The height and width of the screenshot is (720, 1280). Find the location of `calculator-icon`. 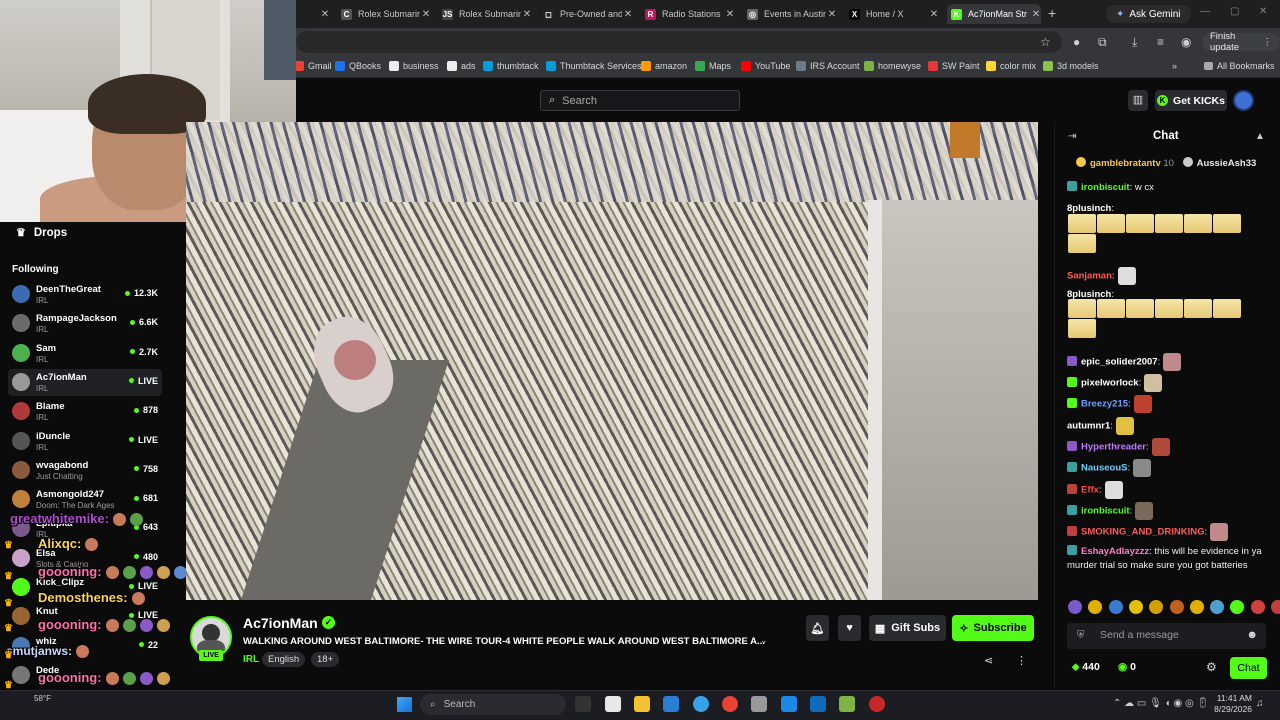

calculator-icon is located at coordinates (759, 704).